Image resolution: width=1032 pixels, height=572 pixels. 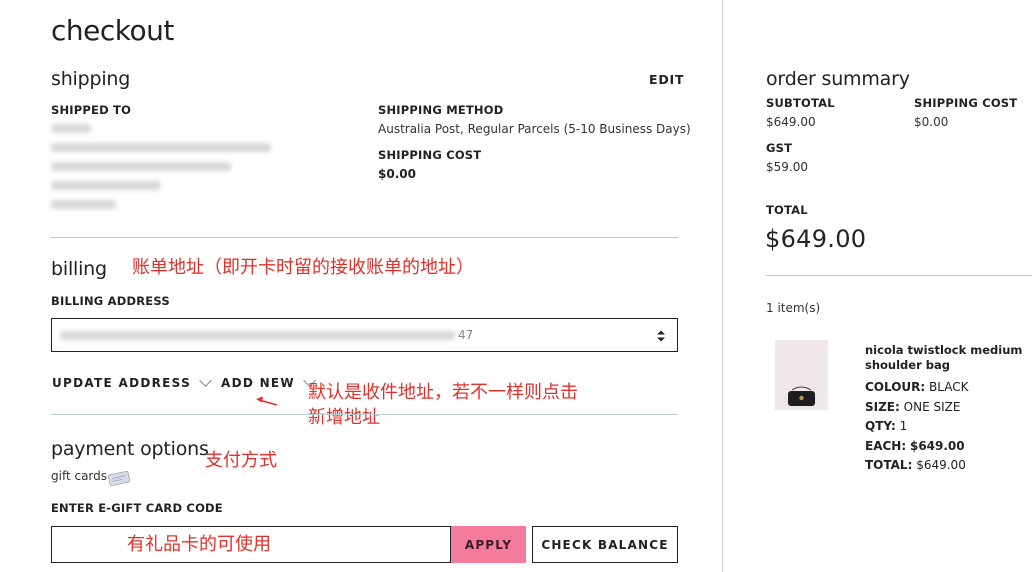 I want to click on ecard-annotation: 有礼品卡的可使用, so click(x=199, y=544).